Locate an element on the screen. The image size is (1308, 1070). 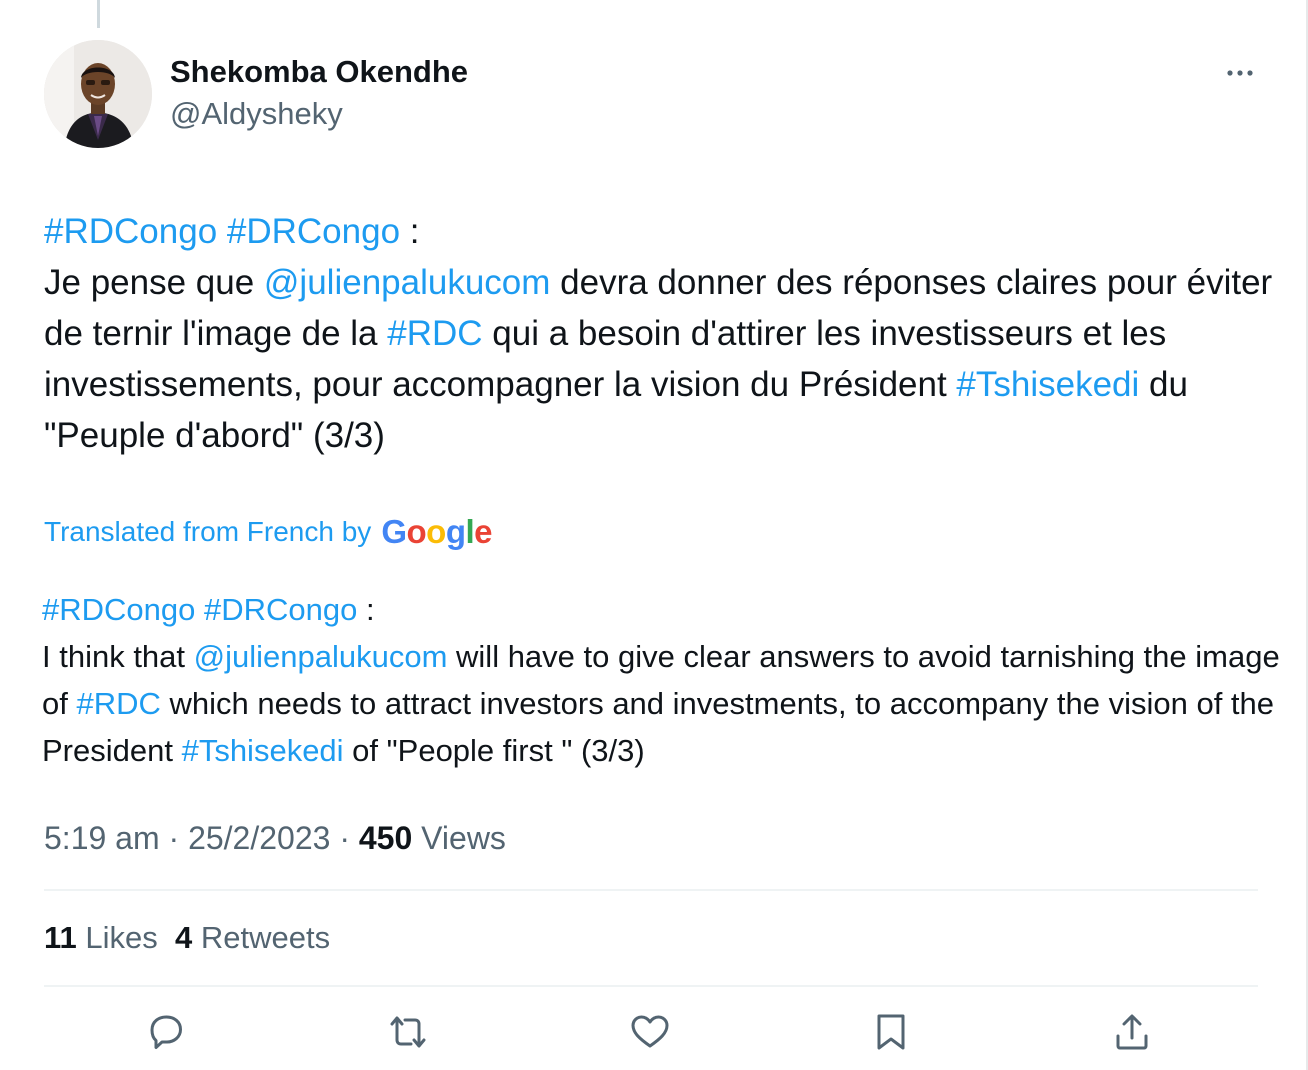
avatar-photo is located at coordinates (98, 94).